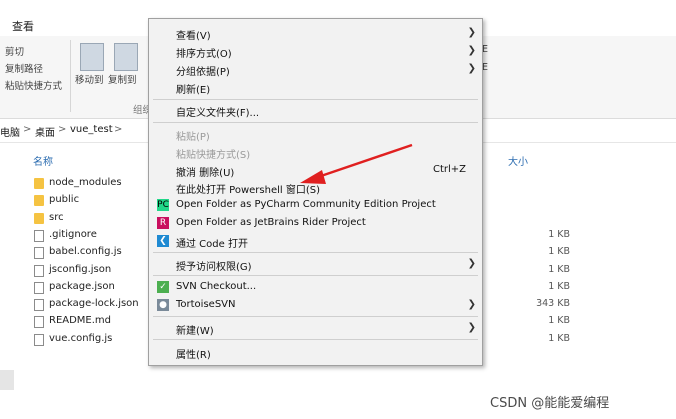 The height and width of the screenshot is (419, 676). What do you see at coordinates (550, 403) in the screenshot?
I see `watermark: CSDN @能能爱编程` at bounding box center [550, 403].